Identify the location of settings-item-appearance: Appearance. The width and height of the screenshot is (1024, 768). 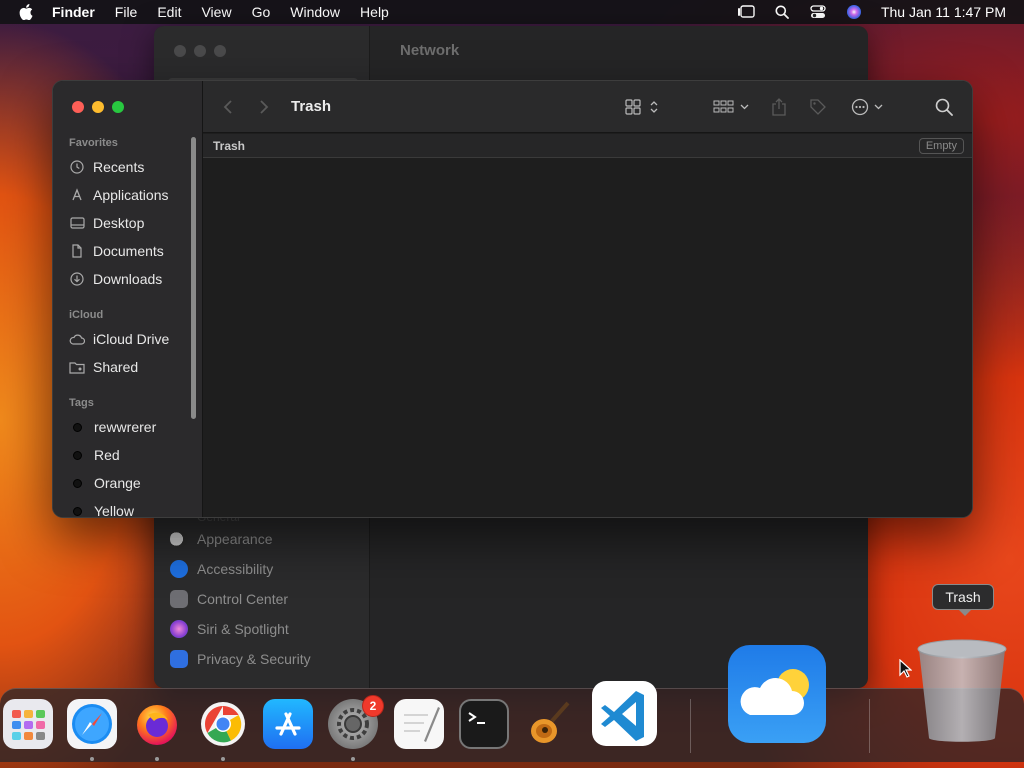
(240, 539).